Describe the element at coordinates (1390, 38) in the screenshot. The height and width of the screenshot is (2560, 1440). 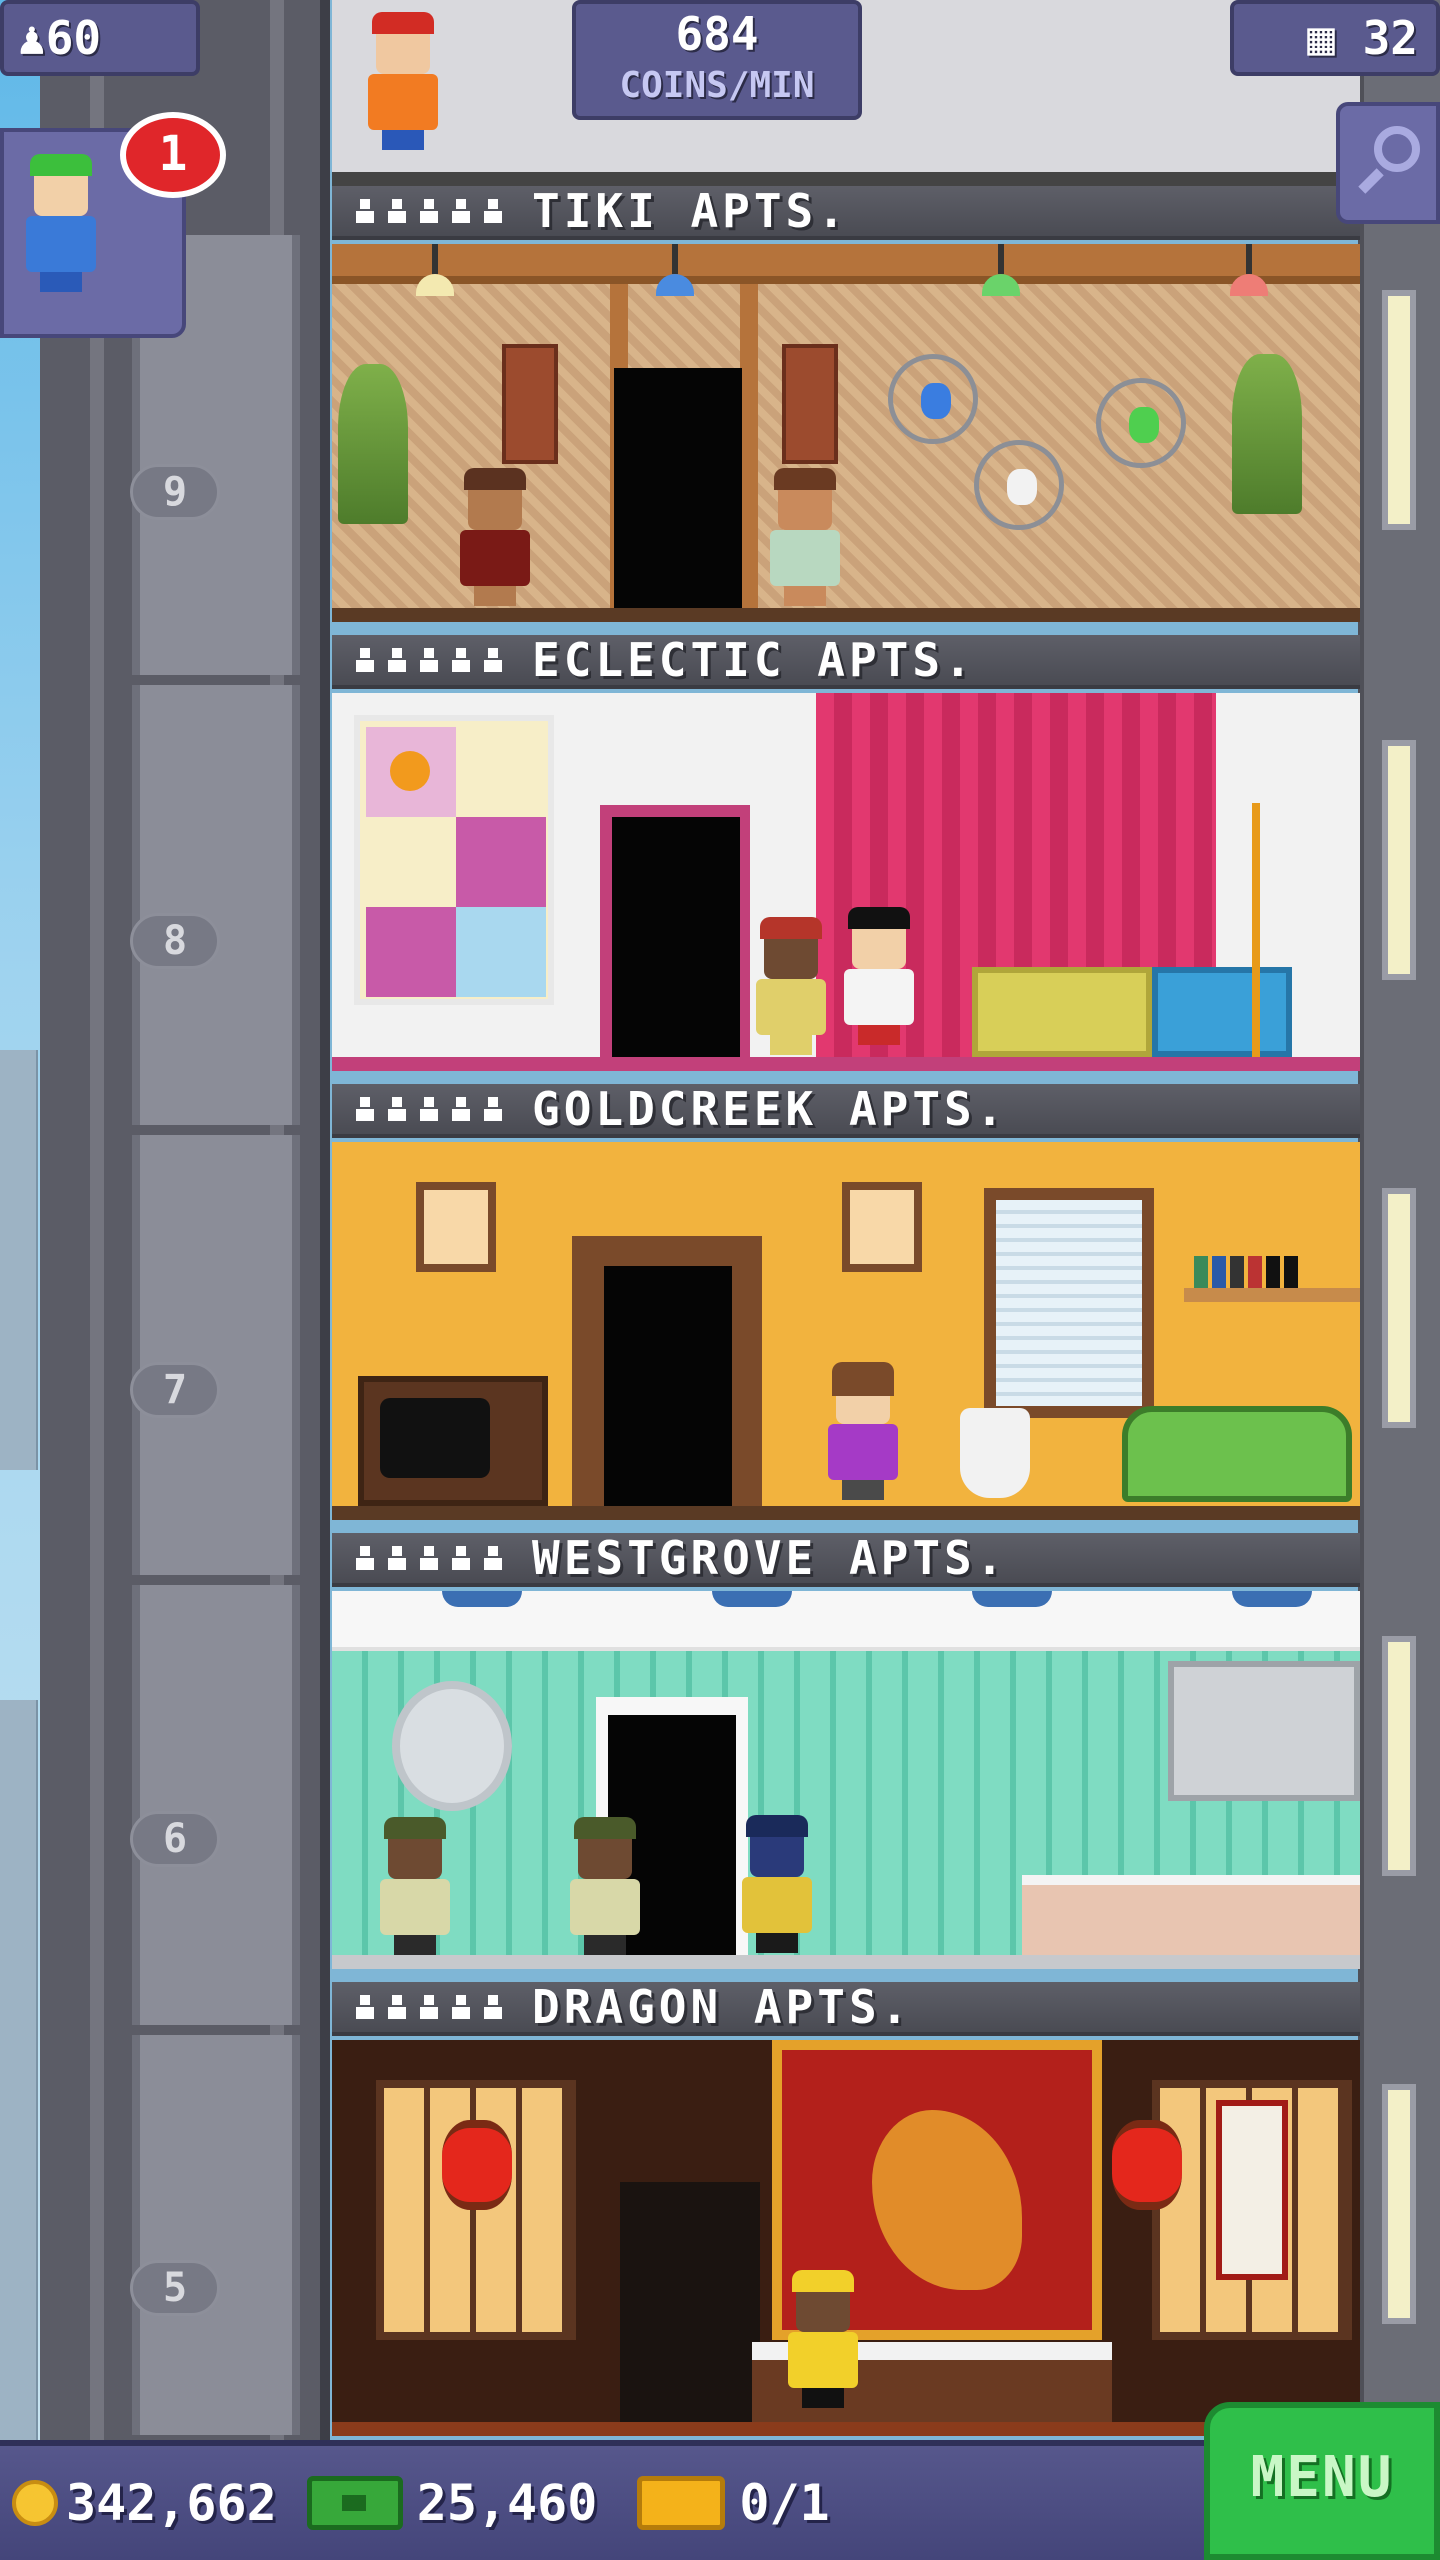
I see `floor-count-value: 32` at that location.